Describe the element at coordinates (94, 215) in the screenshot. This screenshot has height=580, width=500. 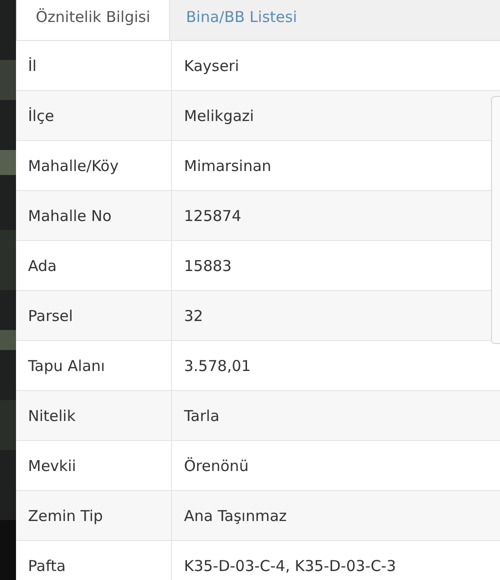
I see `table-cell: Mahalle No` at that location.